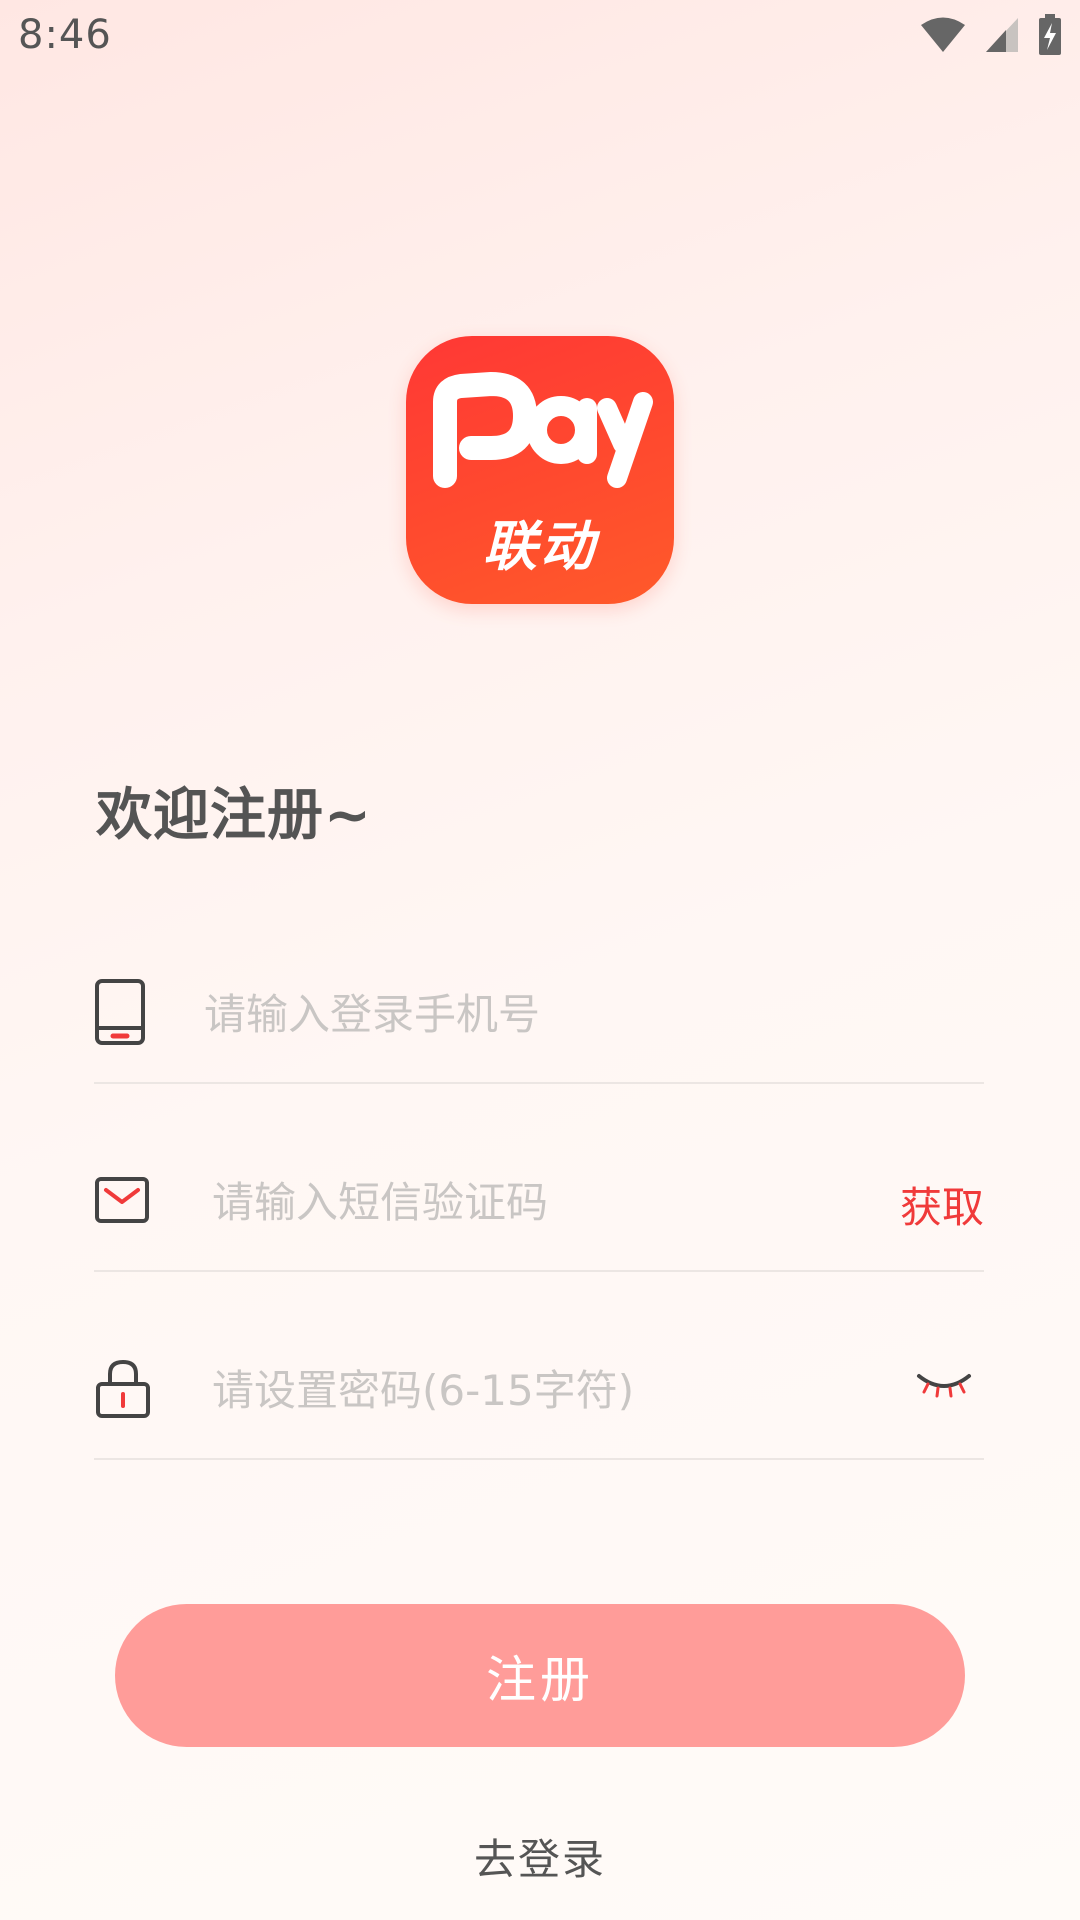 The width and height of the screenshot is (1080, 1920). Describe the element at coordinates (944, 1384) in the screenshot. I see `eye-closed-icon` at that location.